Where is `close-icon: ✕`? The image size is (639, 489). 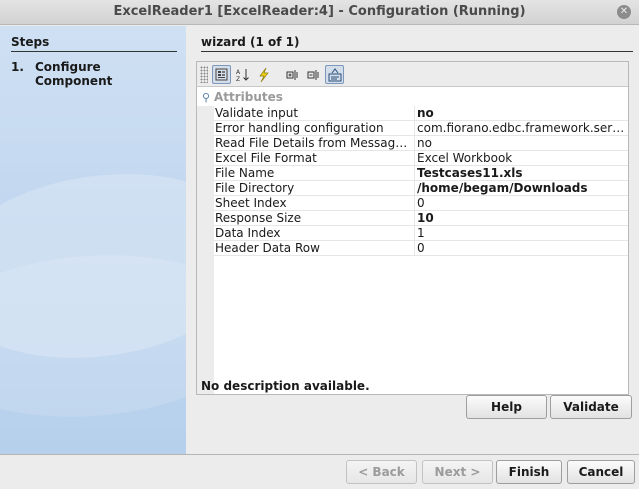
close-icon: ✕ is located at coordinates (624, 12).